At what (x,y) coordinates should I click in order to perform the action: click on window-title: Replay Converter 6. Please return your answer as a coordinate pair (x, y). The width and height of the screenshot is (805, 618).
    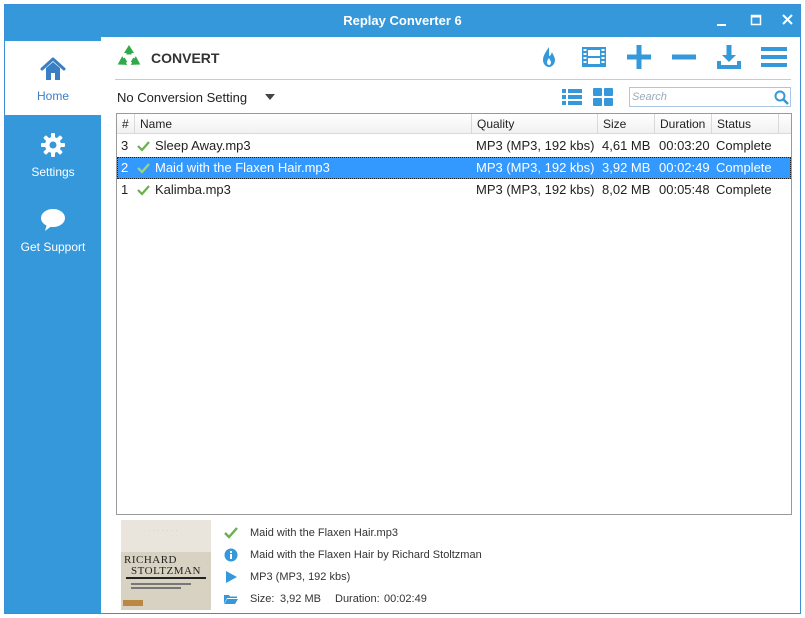
    Looking at the image, I should click on (402, 20).